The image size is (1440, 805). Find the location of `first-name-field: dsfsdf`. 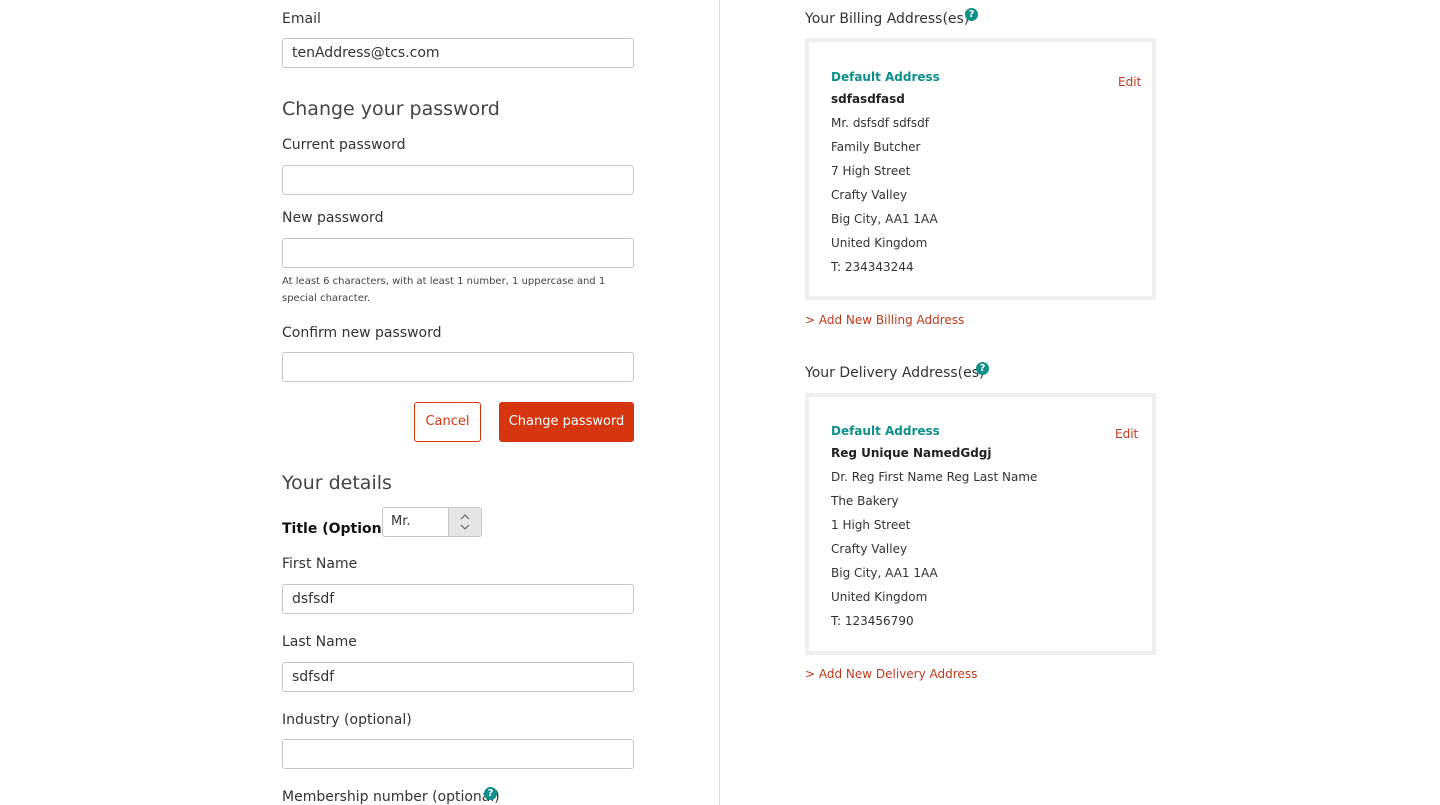

first-name-field: dsfsdf is located at coordinates (458, 599).